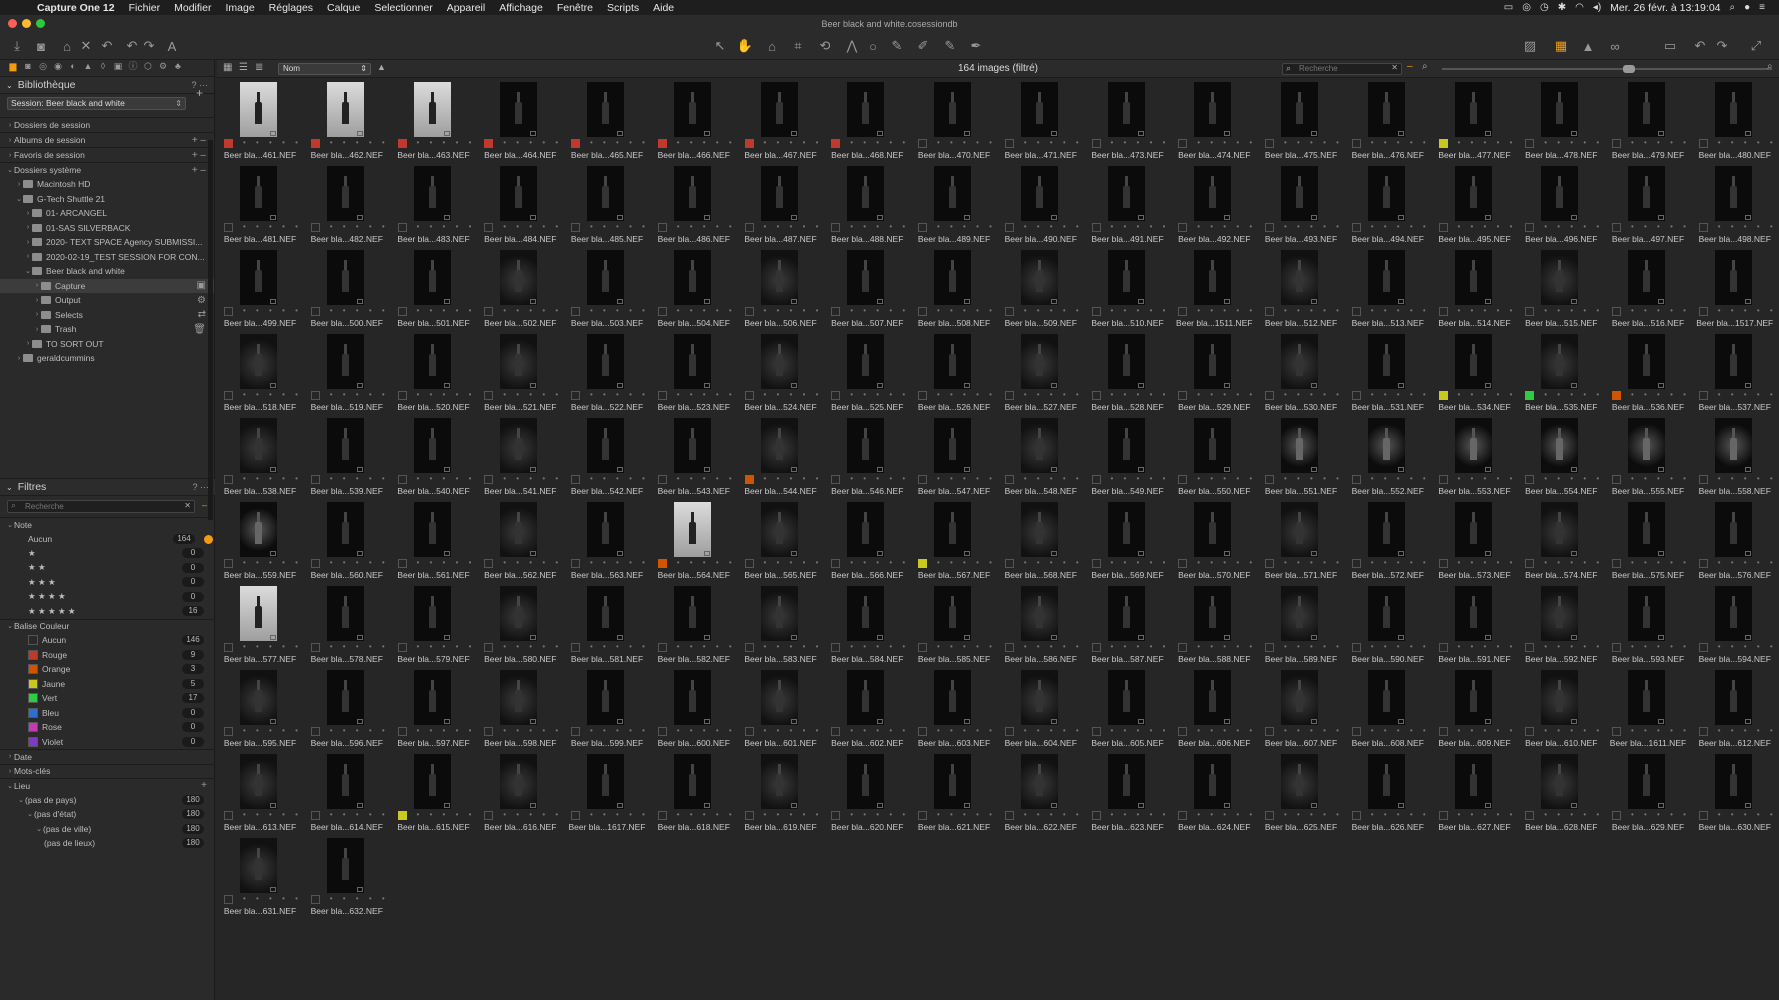 Image resolution: width=1779 pixels, height=1000 pixels. Describe the element at coordinates (260, 125) in the screenshot. I see `thumbnail-cell: • • • • • Beer bla...461.NEF` at that location.